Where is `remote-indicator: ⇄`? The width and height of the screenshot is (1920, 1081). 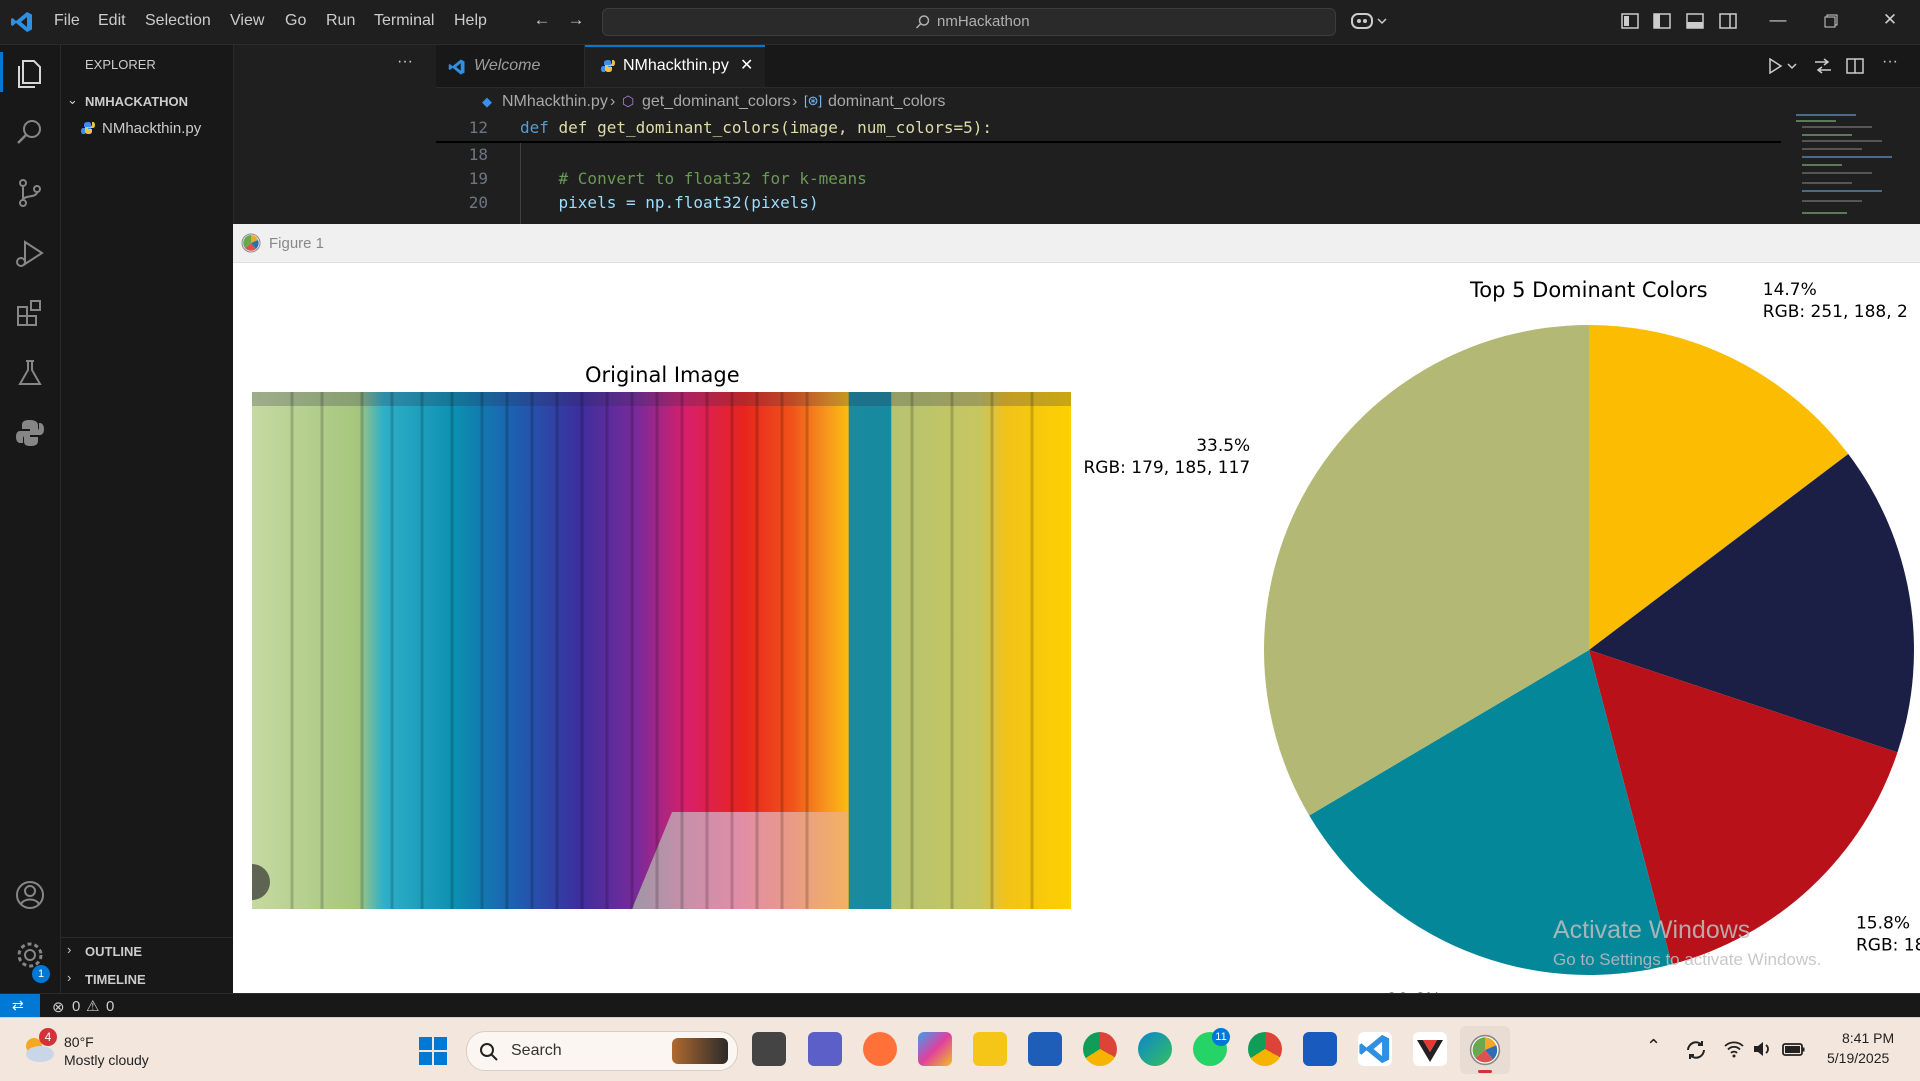
remote-indicator: ⇄ is located at coordinates (20, 1006).